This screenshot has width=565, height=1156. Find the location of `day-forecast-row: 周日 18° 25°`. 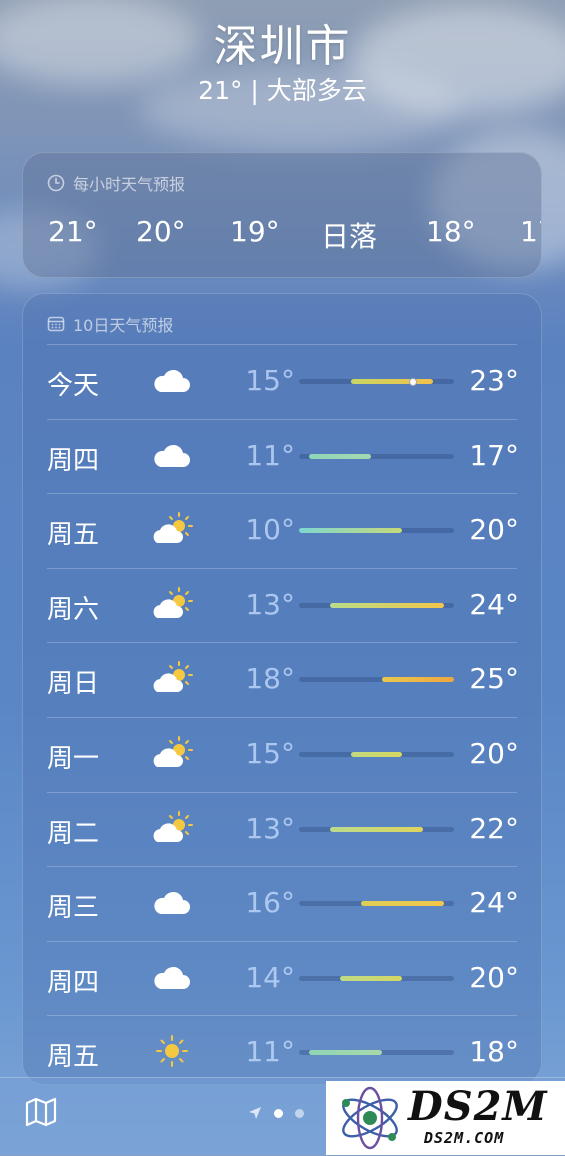

day-forecast-row: 周日 18° 25° is located at coordinates (282, 679).